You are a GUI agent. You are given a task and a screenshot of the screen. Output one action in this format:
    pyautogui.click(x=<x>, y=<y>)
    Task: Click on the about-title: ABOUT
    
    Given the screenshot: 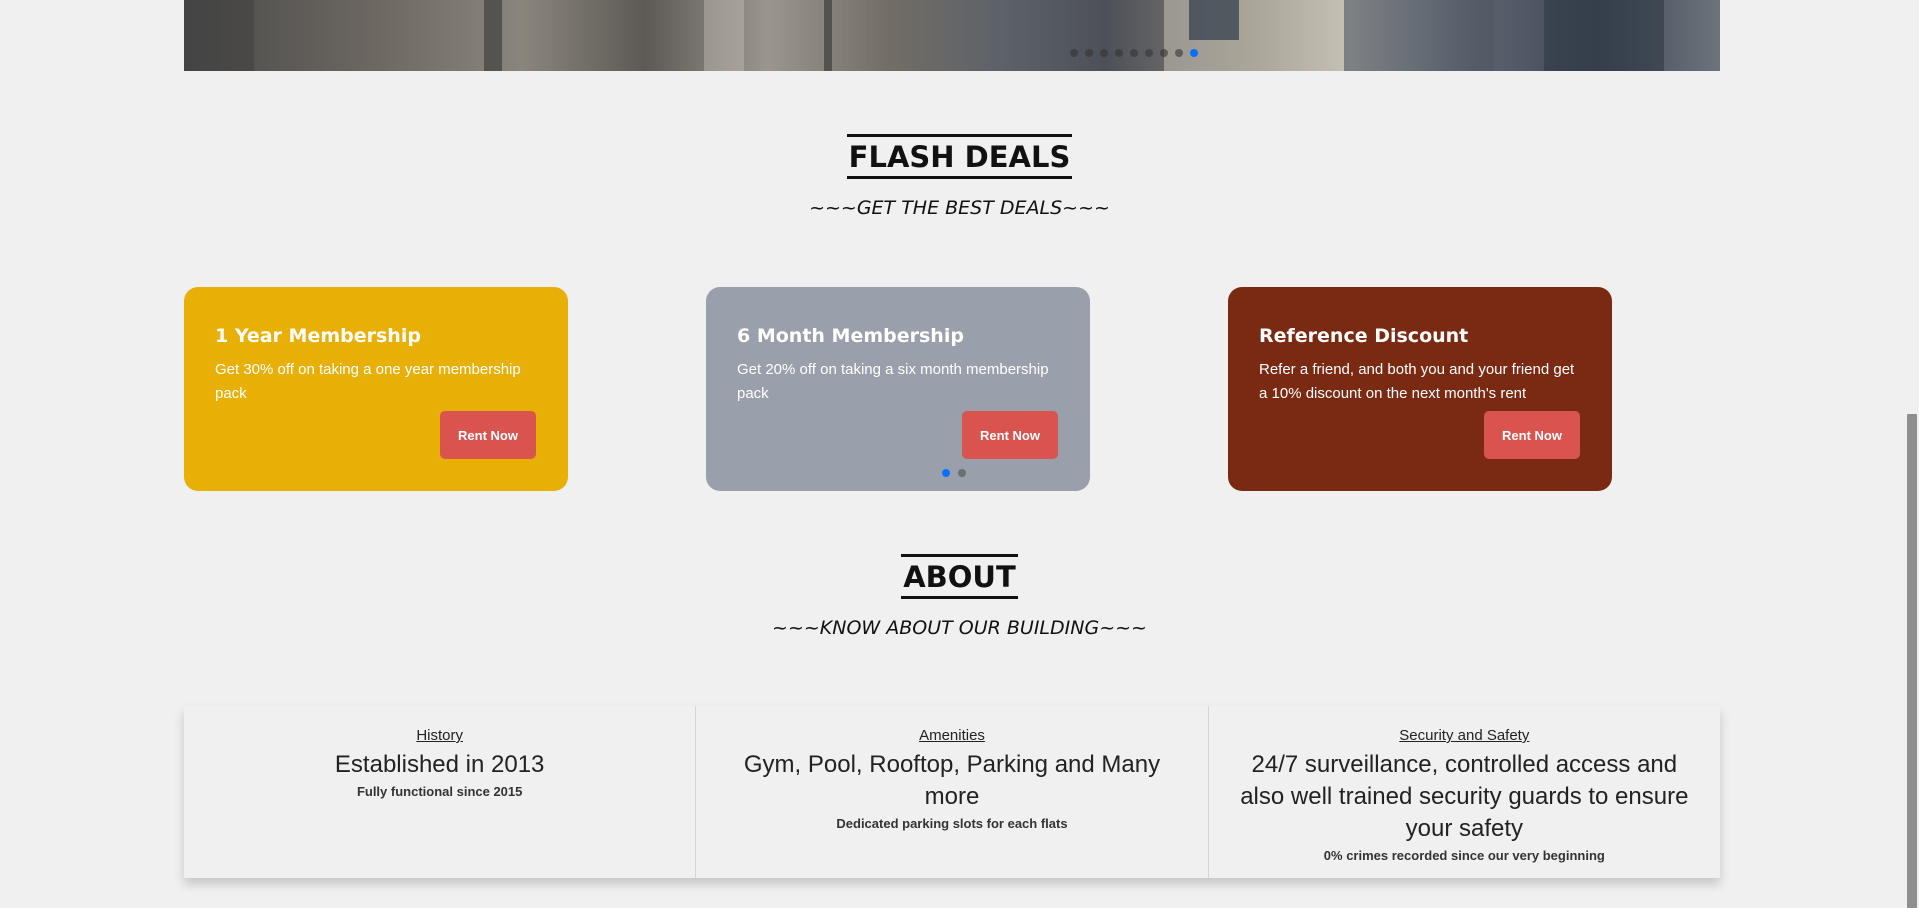 What is the action you would take?
    pyautogui.click(x=959, y=576)
    